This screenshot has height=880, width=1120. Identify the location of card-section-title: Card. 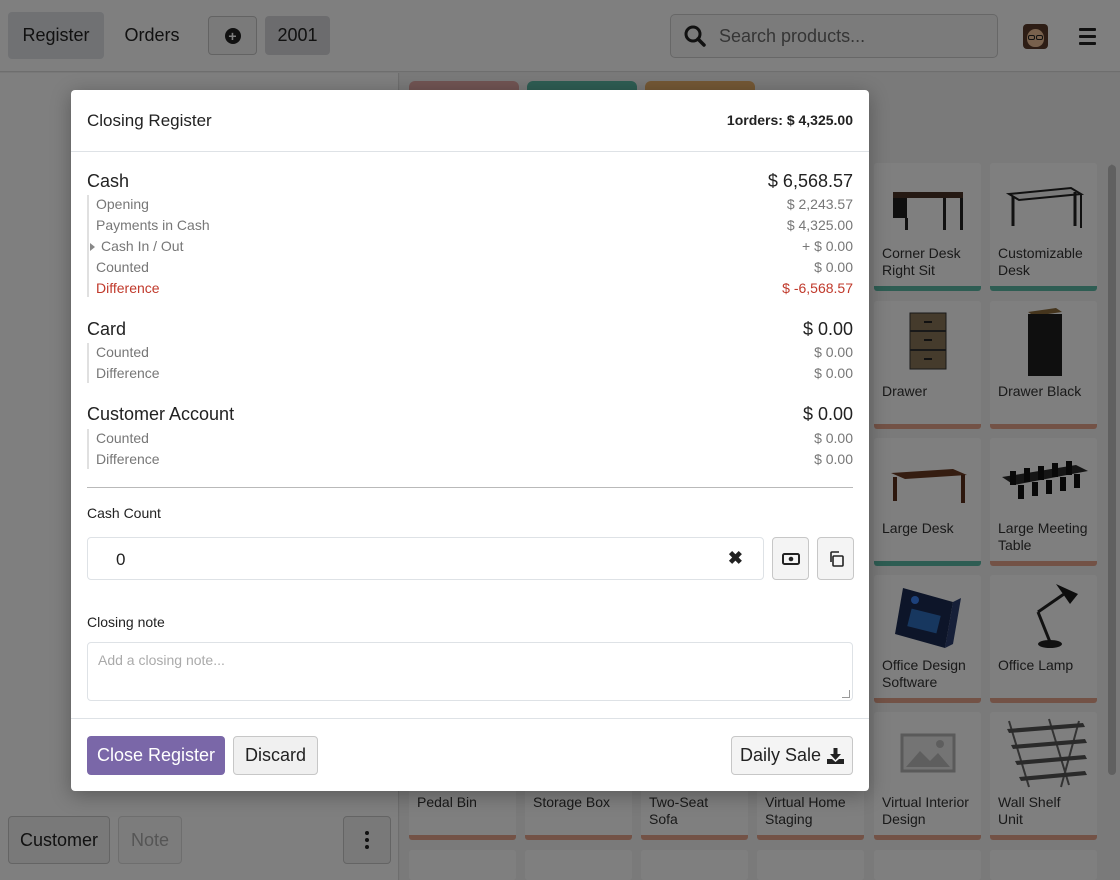
(107, 329).